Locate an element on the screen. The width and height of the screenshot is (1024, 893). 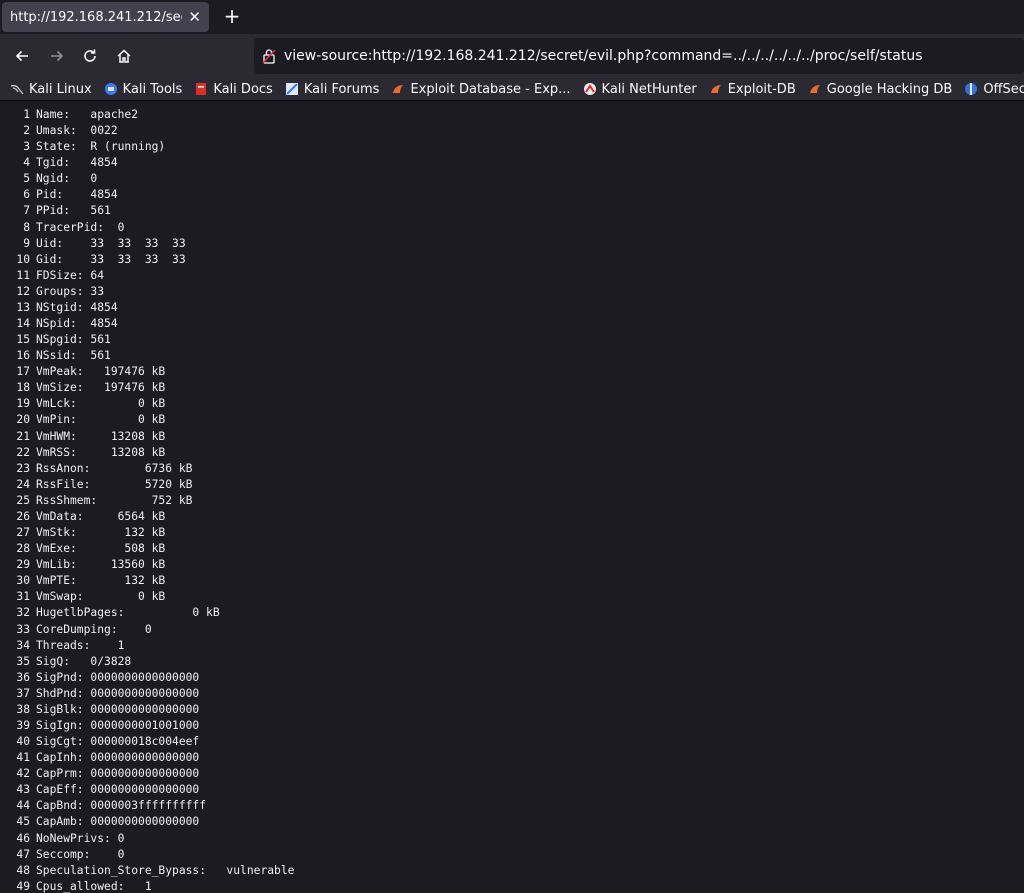
source-line: 30 VmPTE: 132 kB is located at coordinates (512, 581).